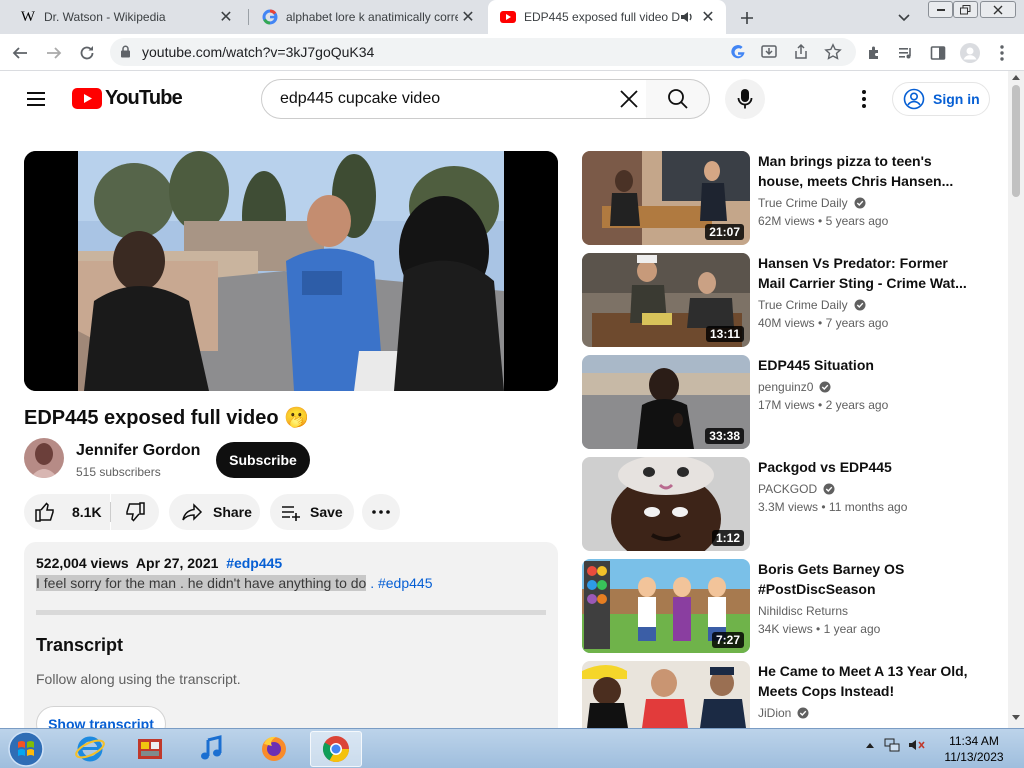  What do you see at coordinates (1016, 399) in the screenshot?
I see `page-scrollbar` at bounding box center [1016, 399].